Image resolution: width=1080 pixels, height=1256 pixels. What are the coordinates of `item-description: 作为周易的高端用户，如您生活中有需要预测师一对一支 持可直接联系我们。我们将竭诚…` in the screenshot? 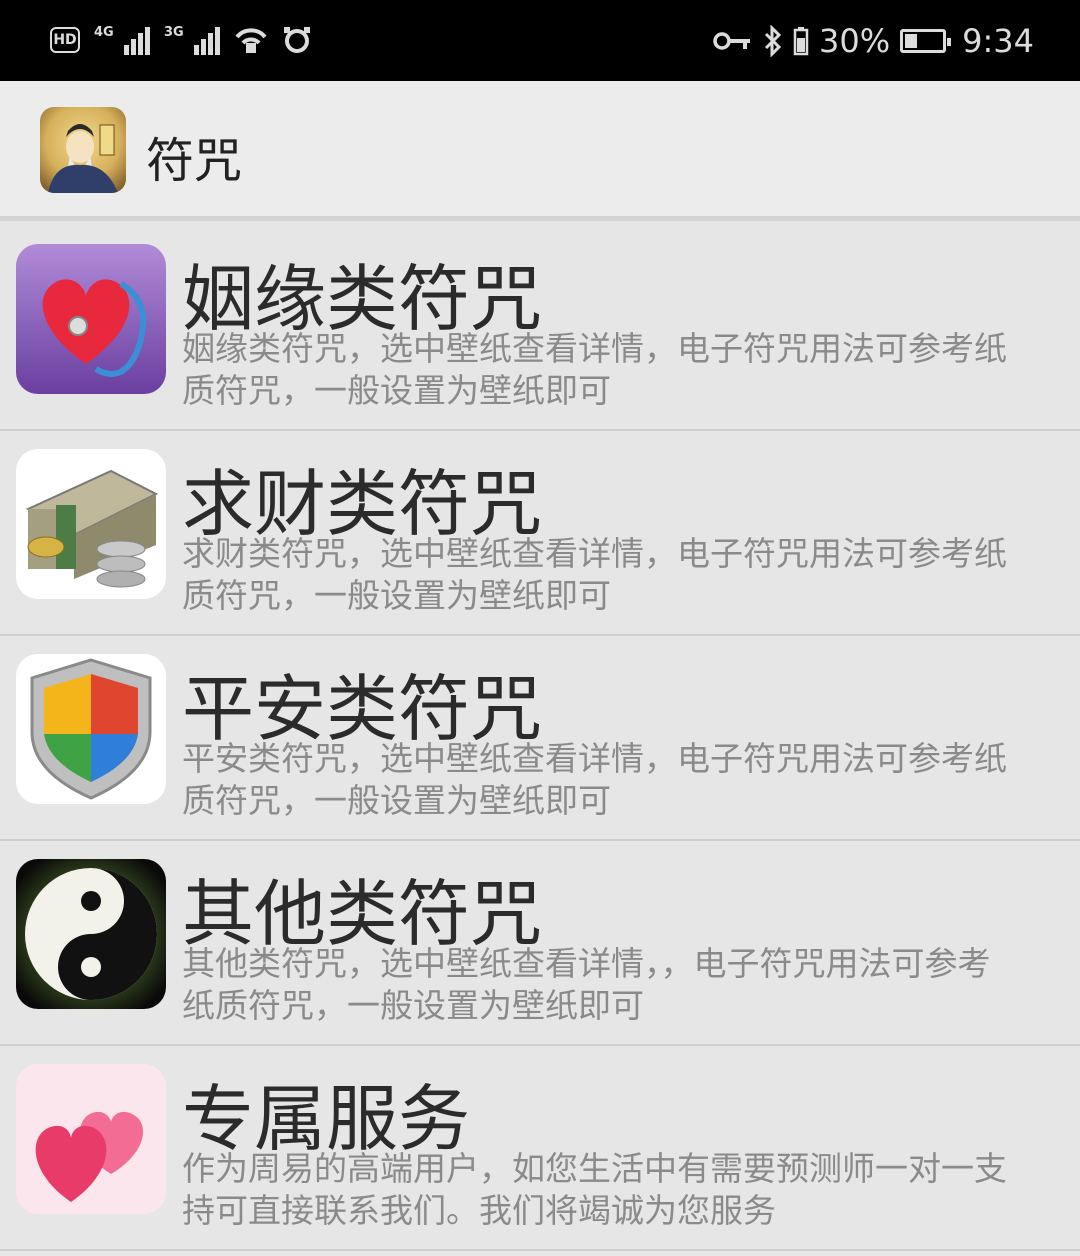 It's located at (594, 1189).